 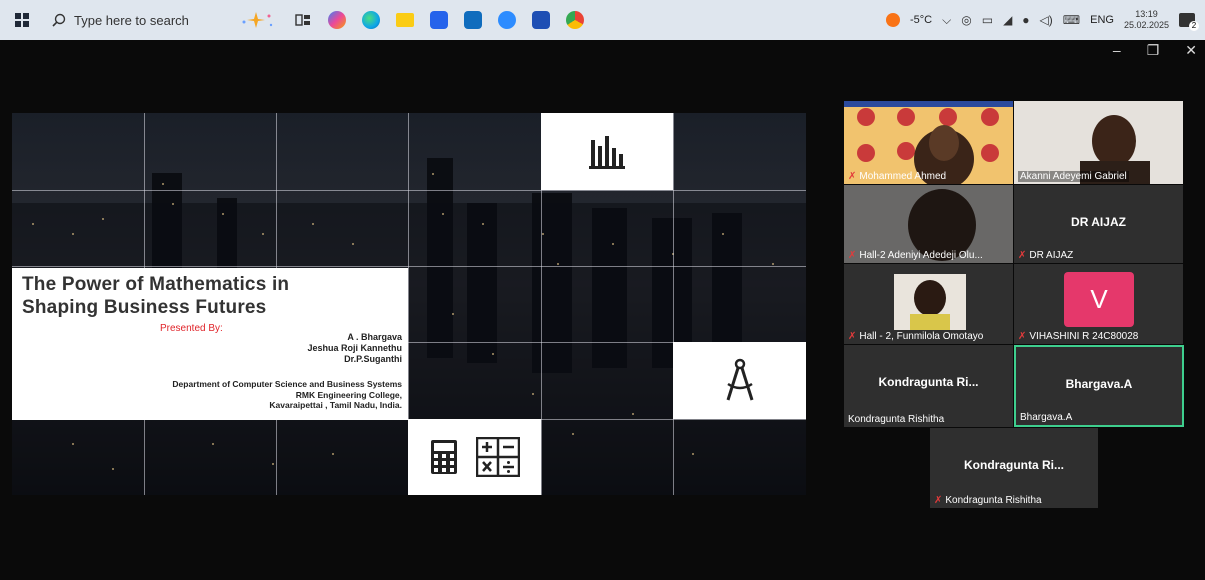 I want to click on start-button, so click(x=22, y=20).